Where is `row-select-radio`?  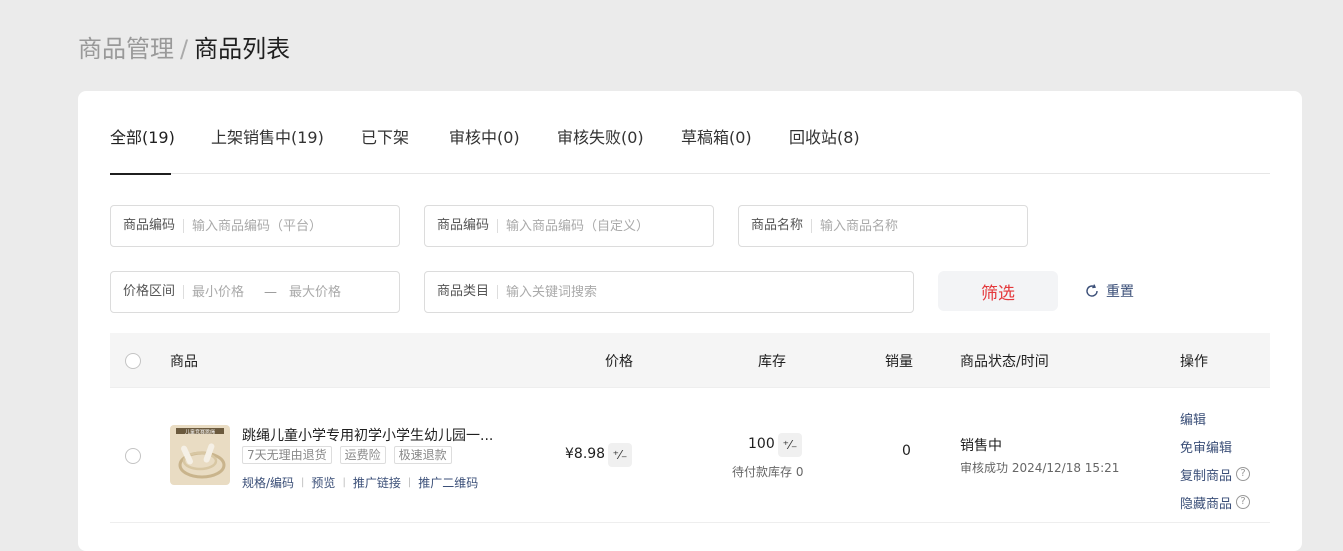 row-select-radio is located at coordinates (133, 456).